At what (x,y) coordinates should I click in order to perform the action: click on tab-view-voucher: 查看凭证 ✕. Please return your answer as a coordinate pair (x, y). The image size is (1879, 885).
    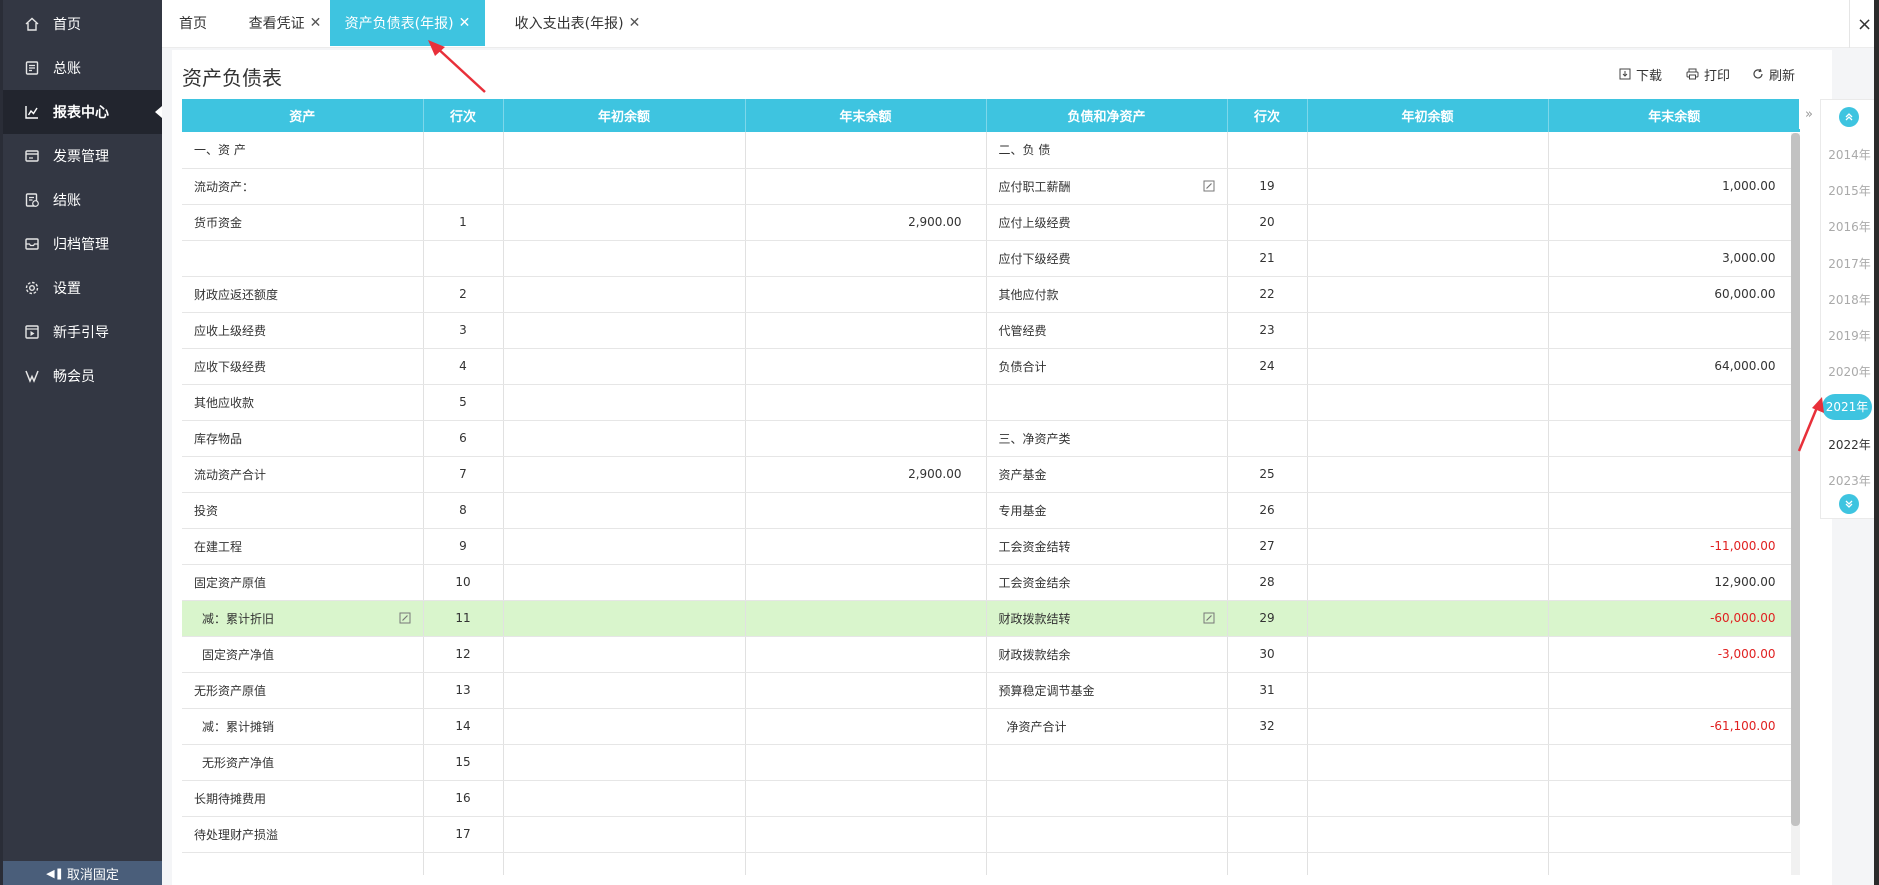
    Looking at the image, I should click on (285, 23).